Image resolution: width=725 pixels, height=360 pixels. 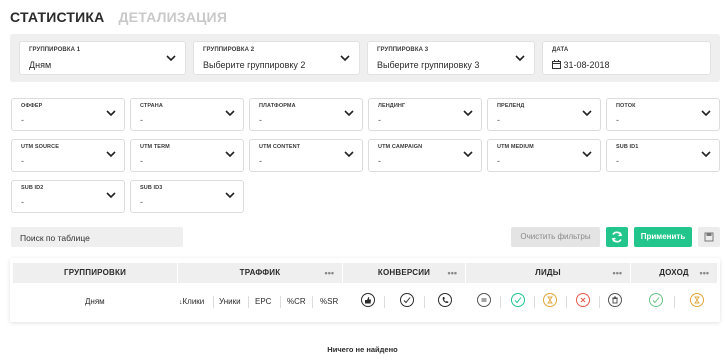 I want to click on header-groupings: ГРУППИРОВКИ, so click(x=95, y=273).